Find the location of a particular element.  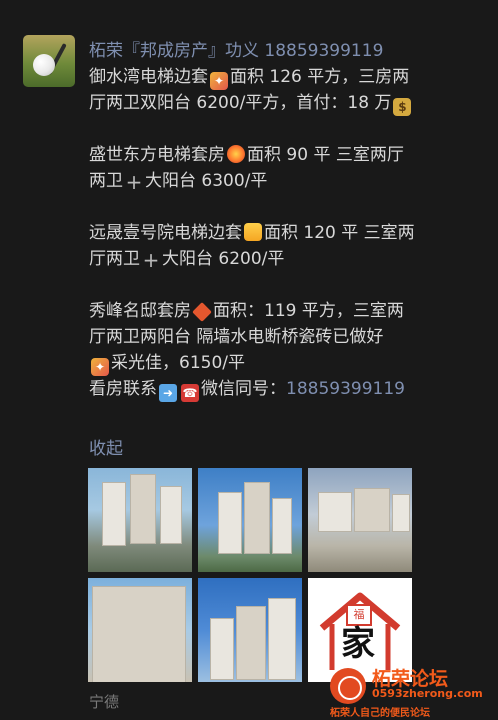

listing-line: ✦ 采光佳，6150/平 is located at coordinates (285, 363).